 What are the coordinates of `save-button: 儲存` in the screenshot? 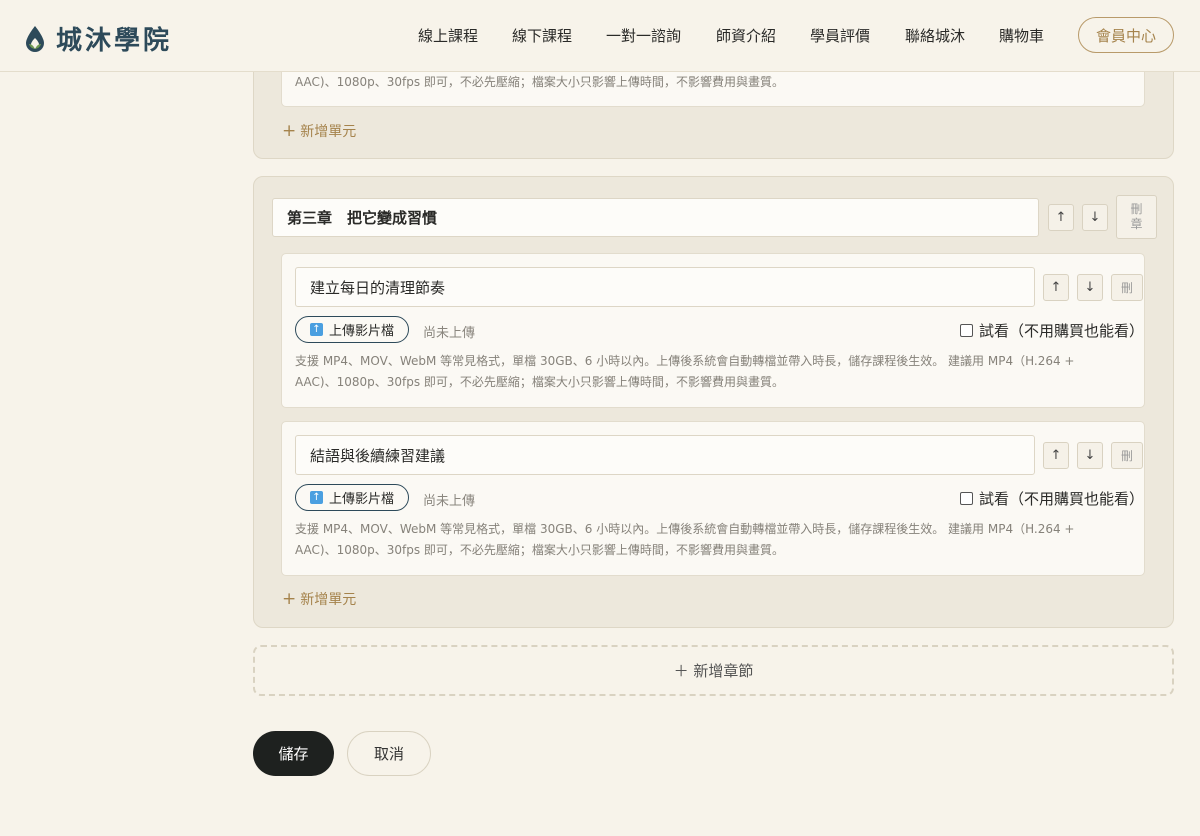 It's located at (293, 753).